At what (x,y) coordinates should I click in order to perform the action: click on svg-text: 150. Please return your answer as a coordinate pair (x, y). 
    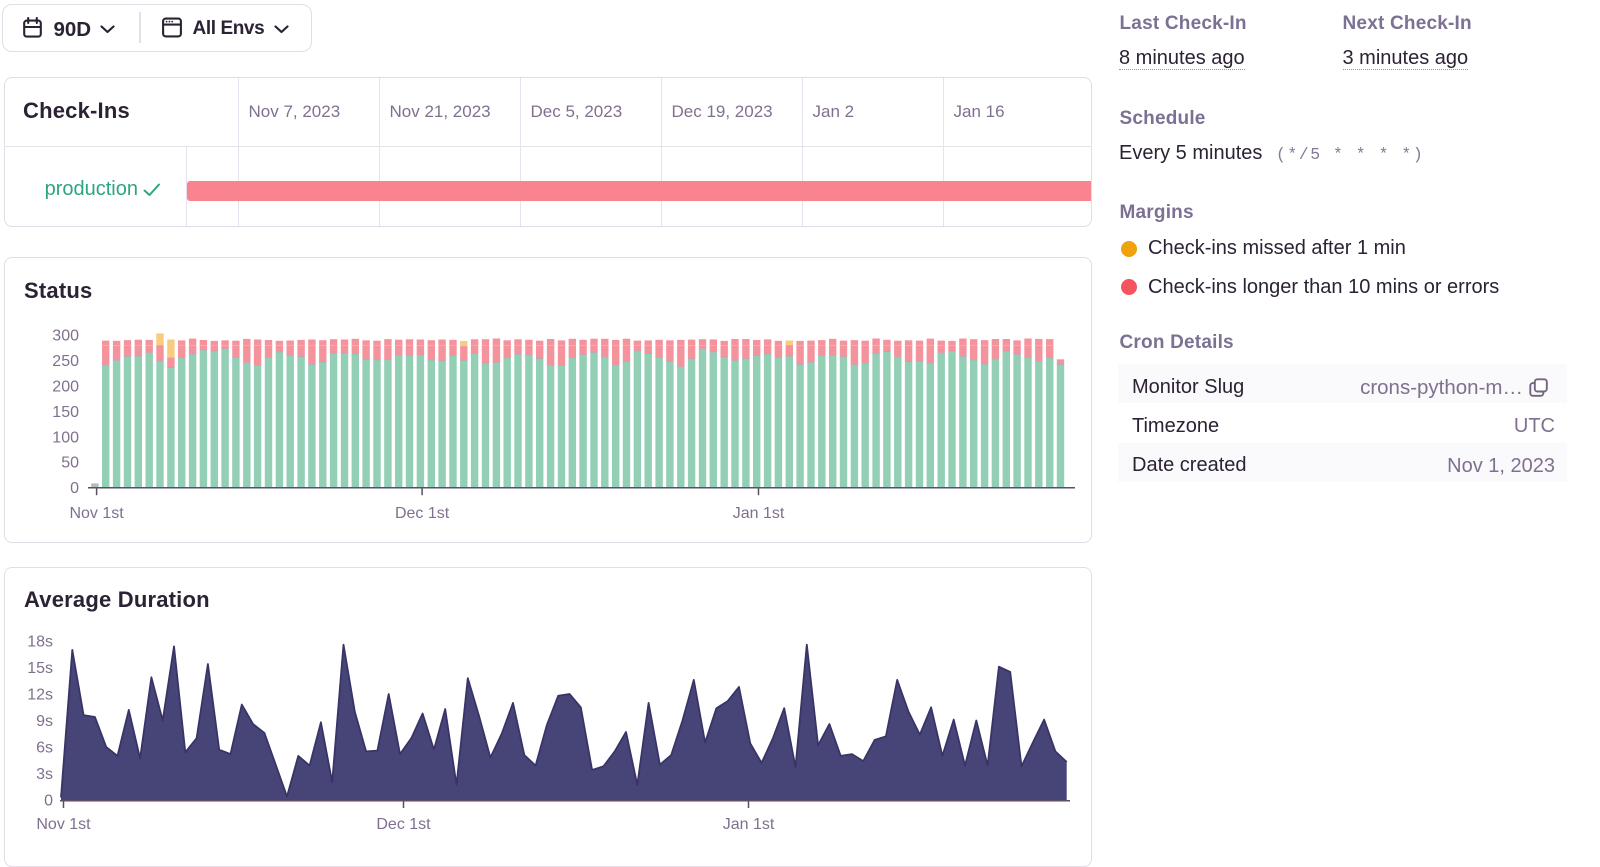
    Looking at the image, I should click on (65, 412).